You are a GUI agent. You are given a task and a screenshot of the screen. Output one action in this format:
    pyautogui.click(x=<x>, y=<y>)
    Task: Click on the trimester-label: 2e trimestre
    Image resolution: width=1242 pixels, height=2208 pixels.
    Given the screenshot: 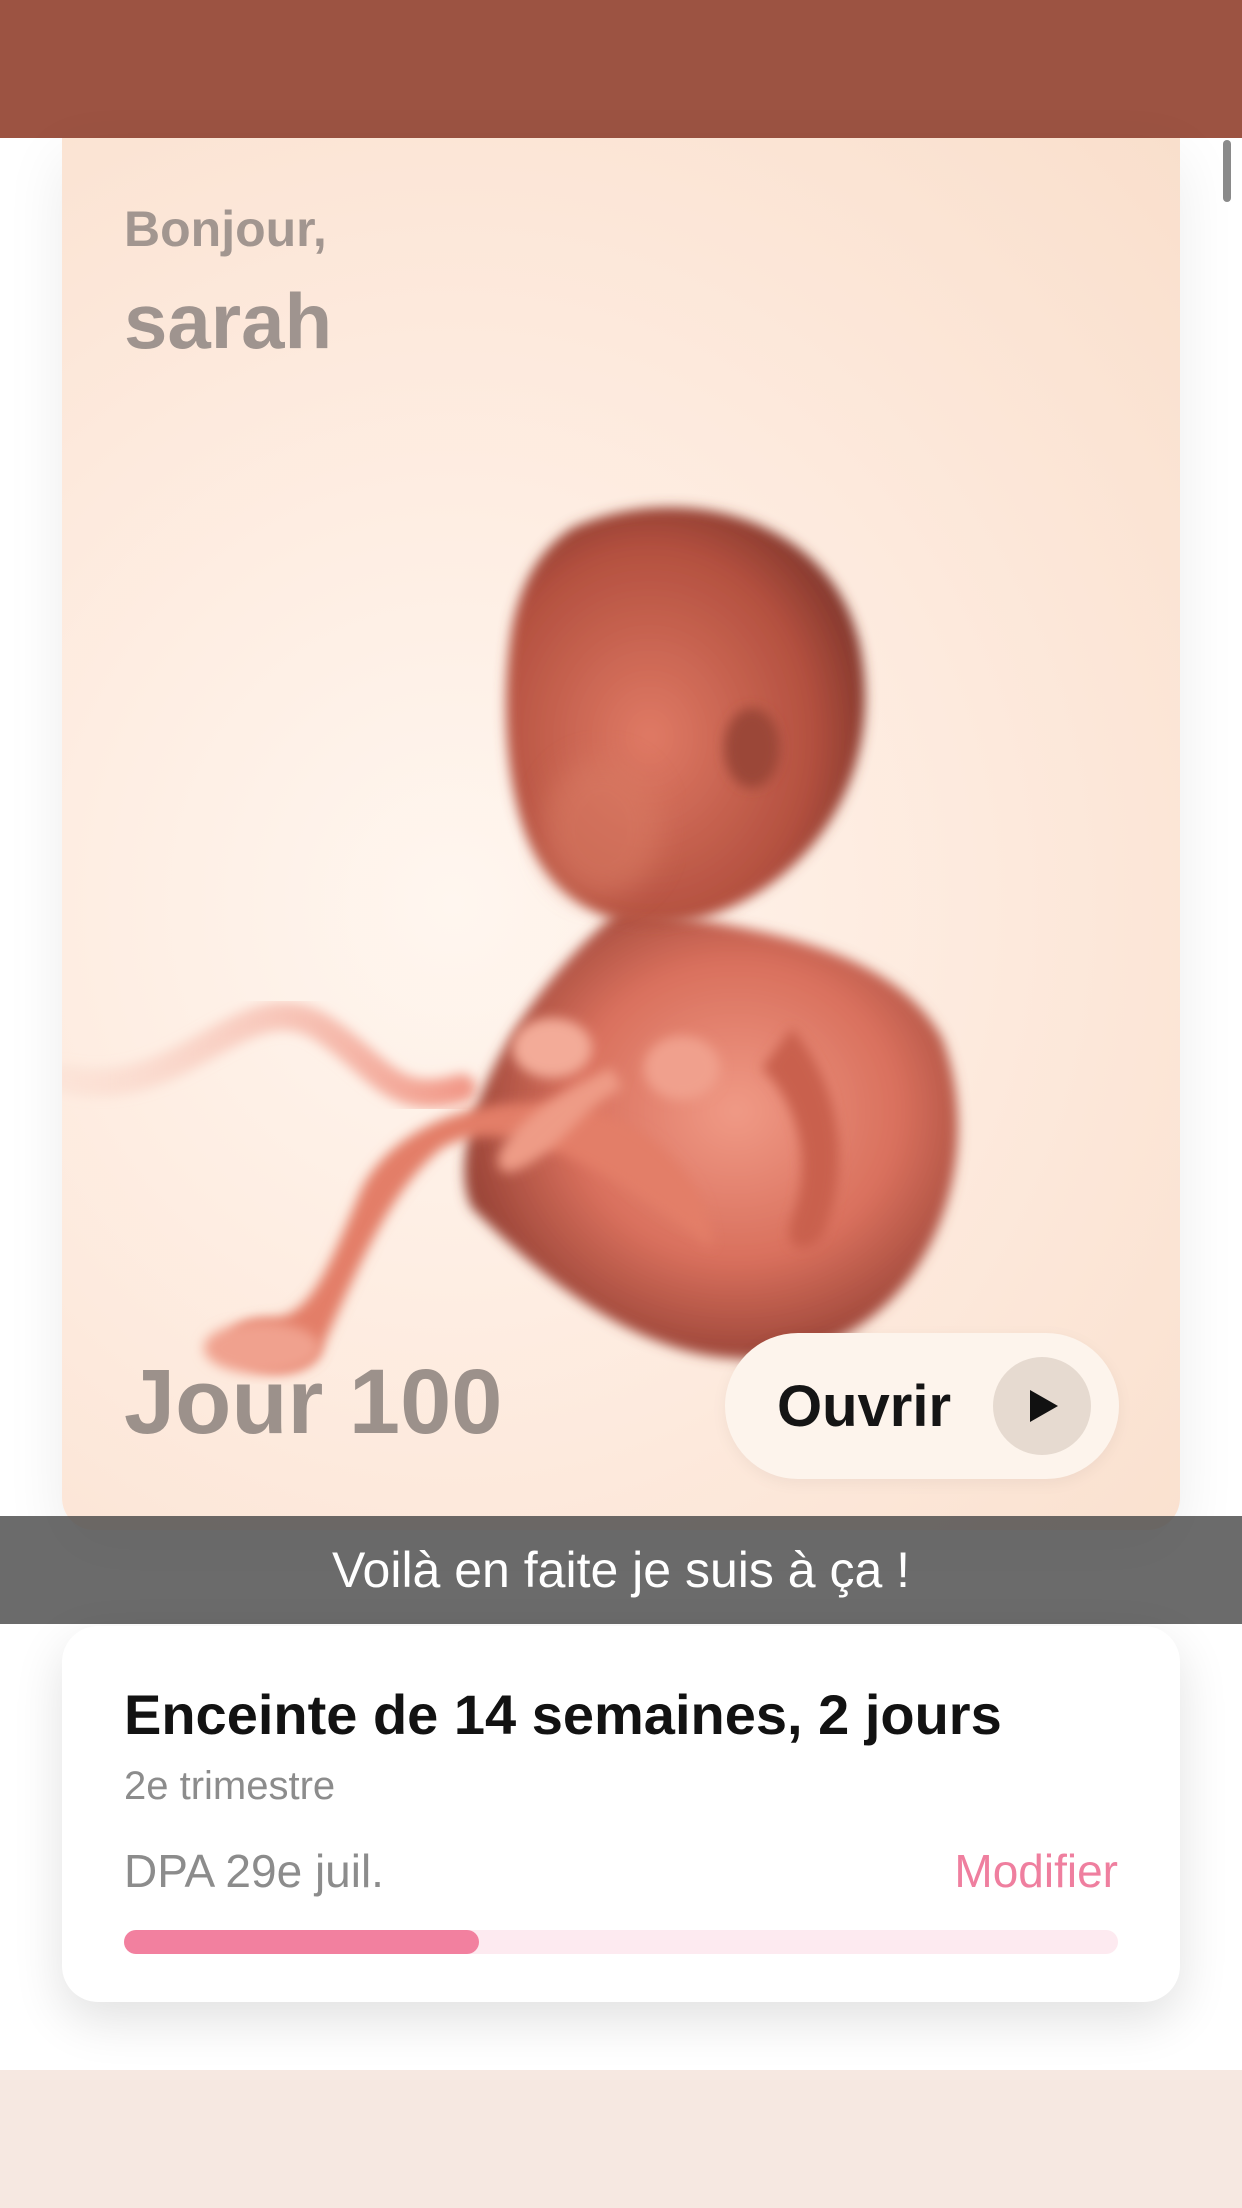 What is the action you would take?
    pyautogui.click(x=230, y=1786)
    